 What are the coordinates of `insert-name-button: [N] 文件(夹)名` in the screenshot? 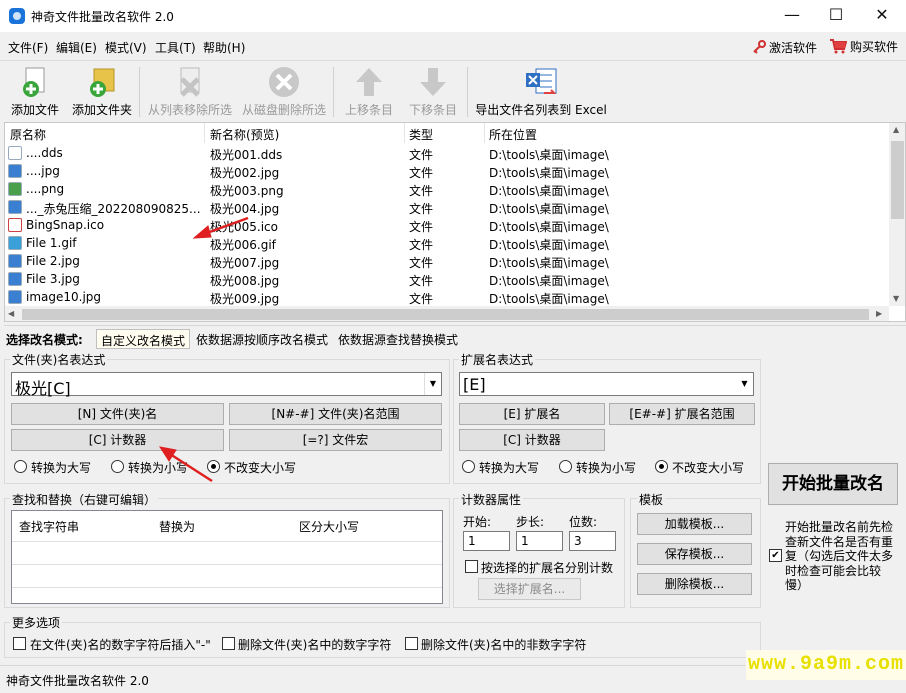 It's located at (117, 414).